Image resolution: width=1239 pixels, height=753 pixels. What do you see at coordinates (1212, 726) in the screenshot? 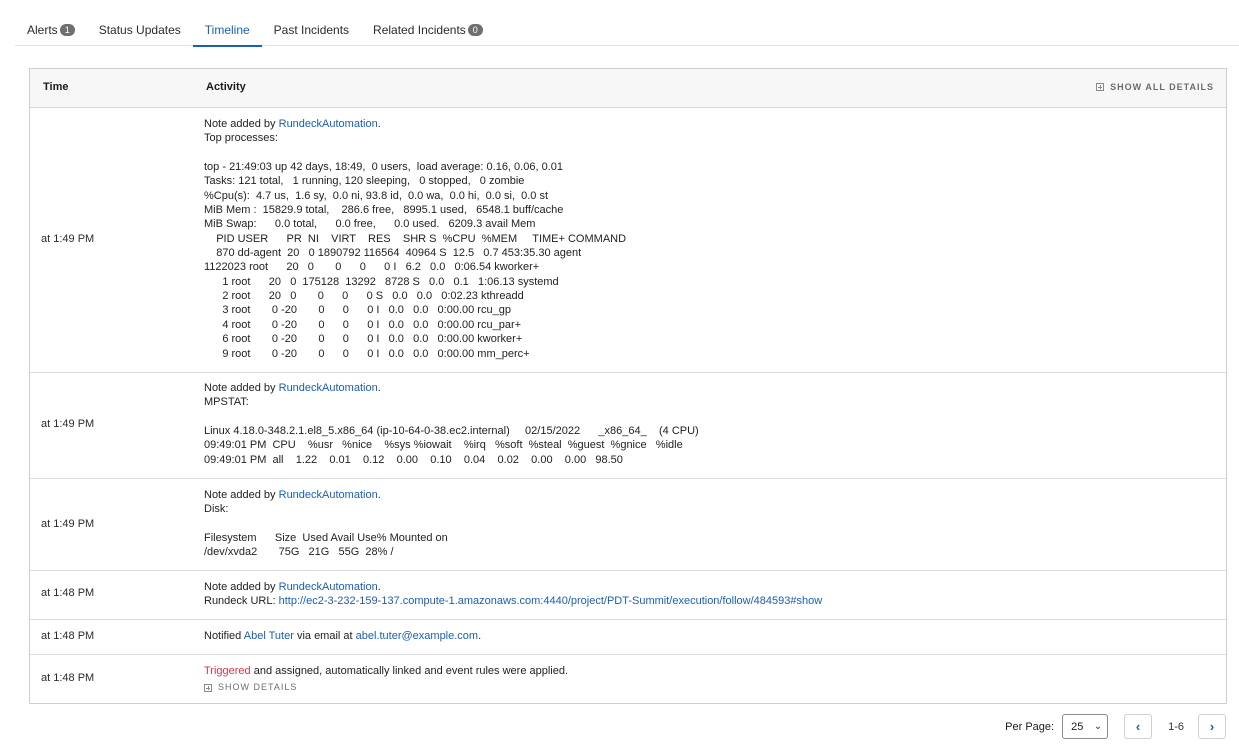
I see `next-page-button: ›` at bounding box center [1212, 726].